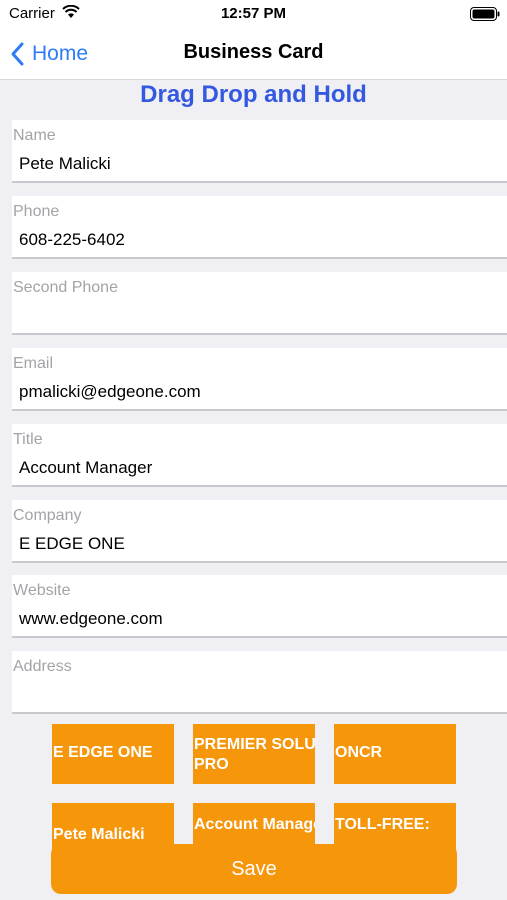  What do you see at coordinates (259, 531) in the screenshot?
I see `company-field: Company` at bounding box center [259, 531].